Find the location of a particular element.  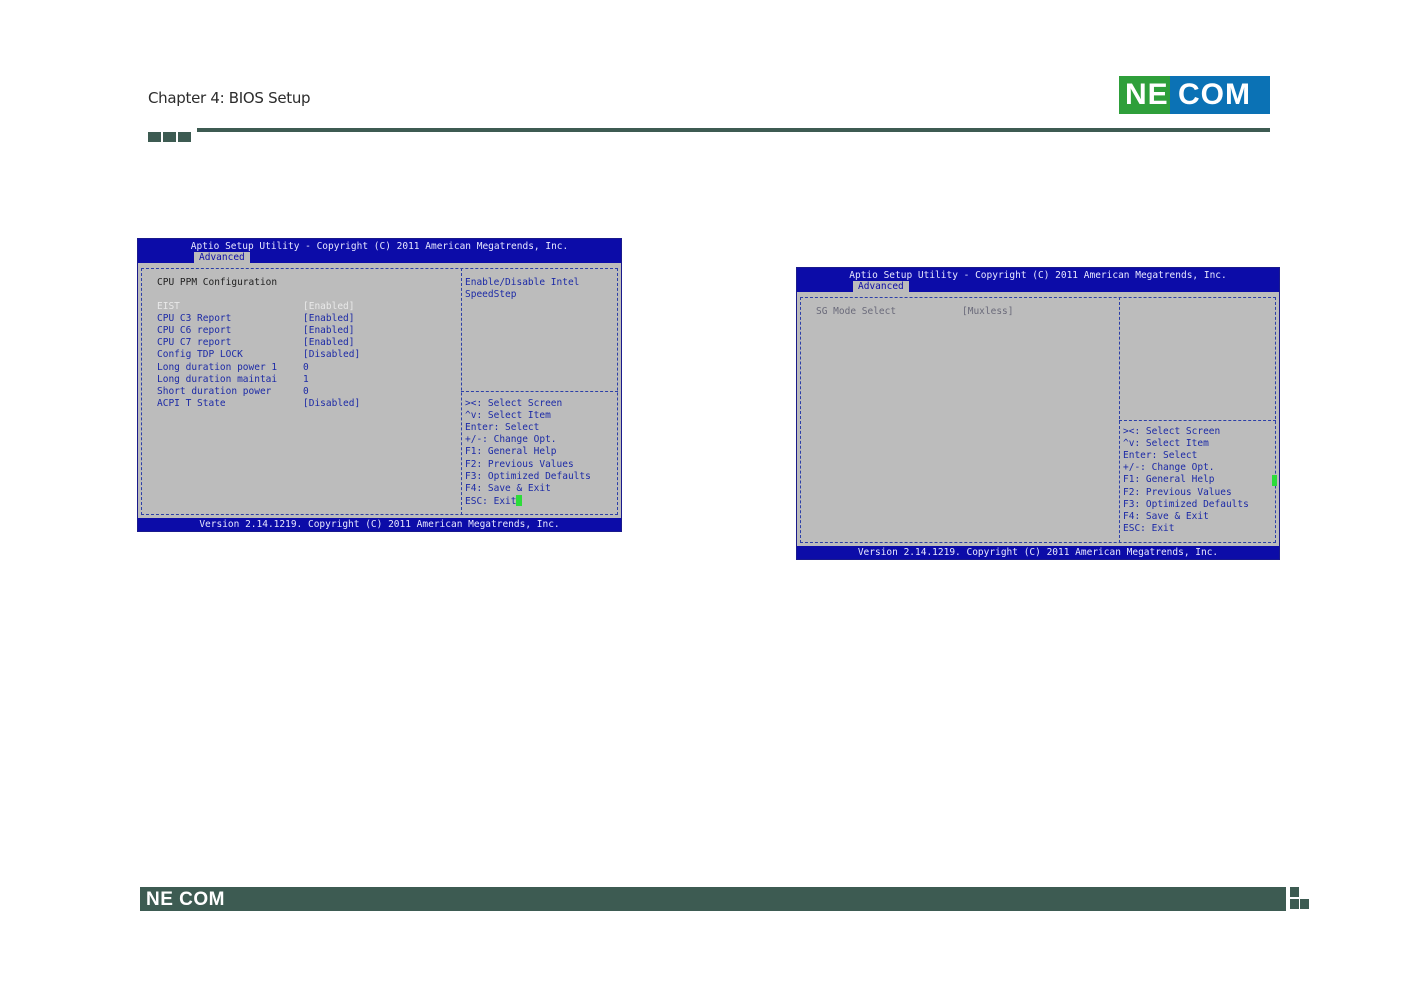

setting-label: SG Mode Select is located at coordinates (856, 312).